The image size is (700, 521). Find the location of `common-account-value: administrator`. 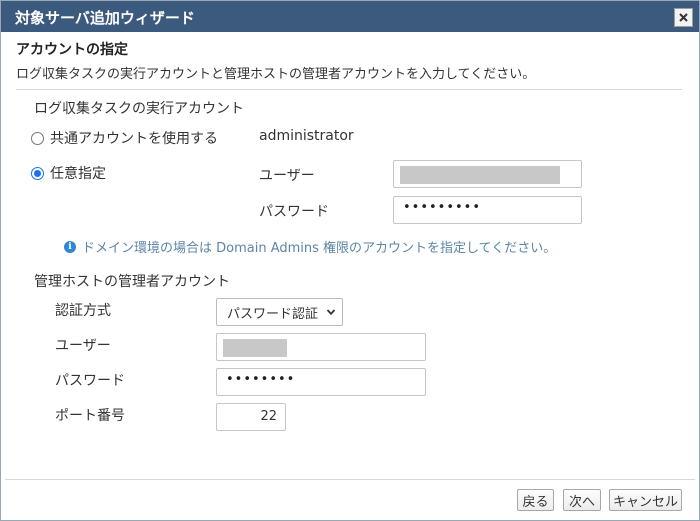

common-account-value: administrator is located at coordinates (306, 136).